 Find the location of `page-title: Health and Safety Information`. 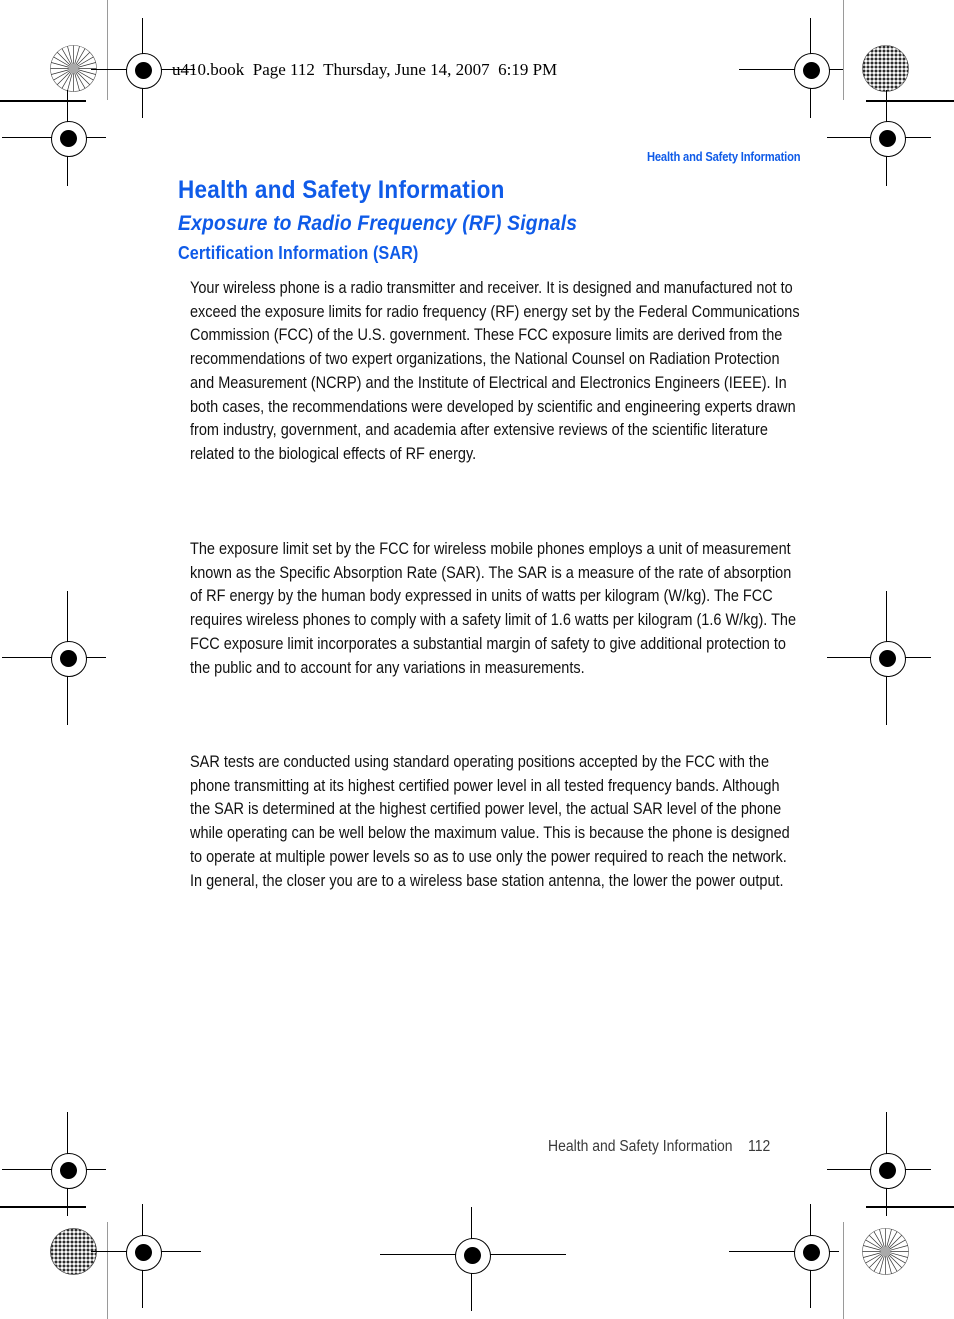

page-title: Health and Safety Information is located at coordinates (341, 190).